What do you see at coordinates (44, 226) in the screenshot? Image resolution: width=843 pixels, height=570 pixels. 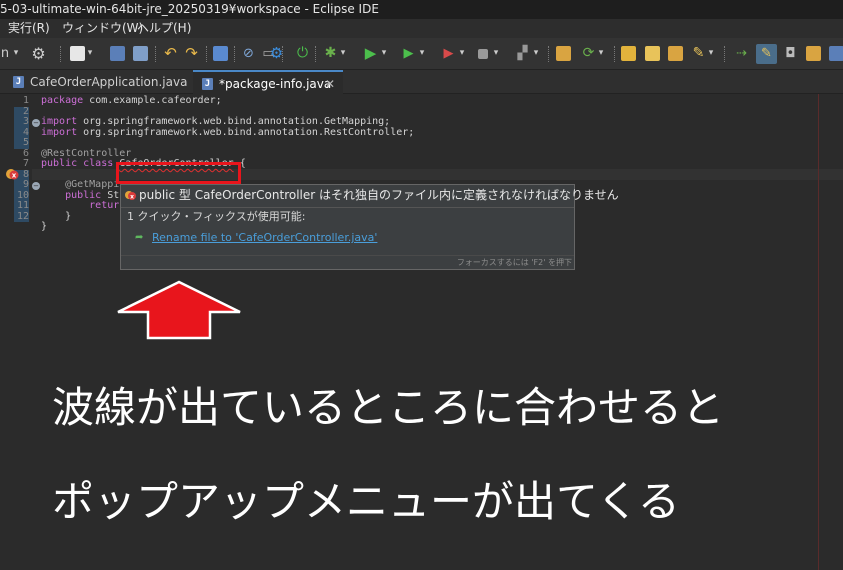 I see `code-line-12: }` at bounding box center [44, 226].